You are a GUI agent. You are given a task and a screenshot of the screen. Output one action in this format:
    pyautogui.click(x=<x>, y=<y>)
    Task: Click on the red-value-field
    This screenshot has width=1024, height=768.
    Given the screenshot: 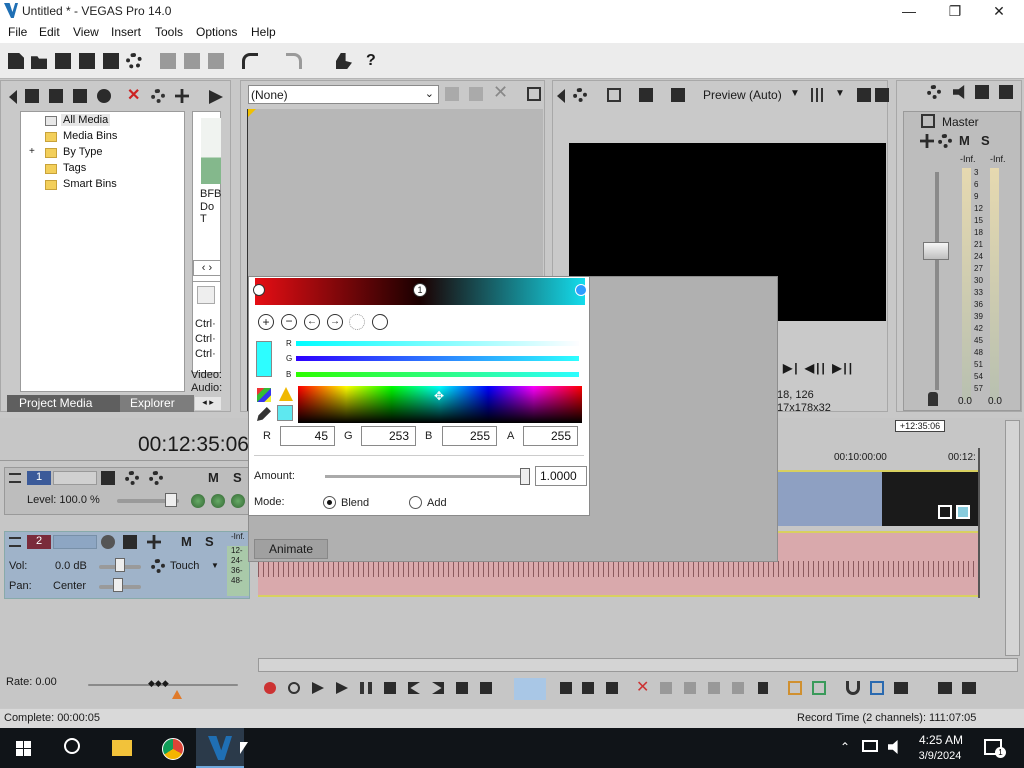 What is the action you would take?
    pyautogui.click(x=307, y=436)
    